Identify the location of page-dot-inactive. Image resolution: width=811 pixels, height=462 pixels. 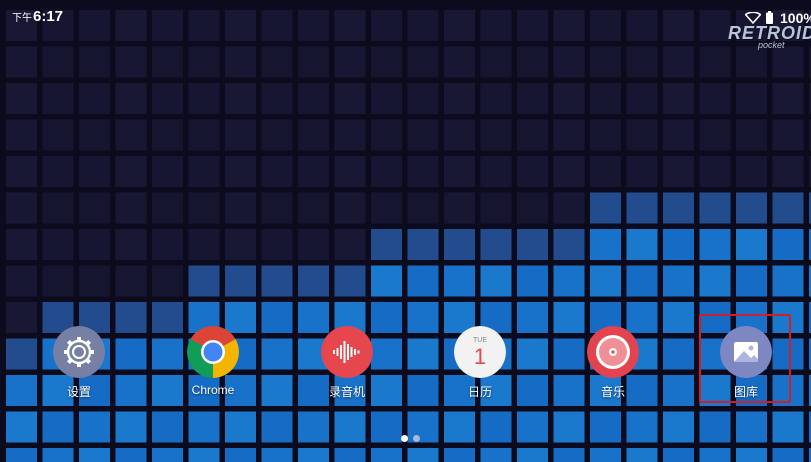
(416, 438).